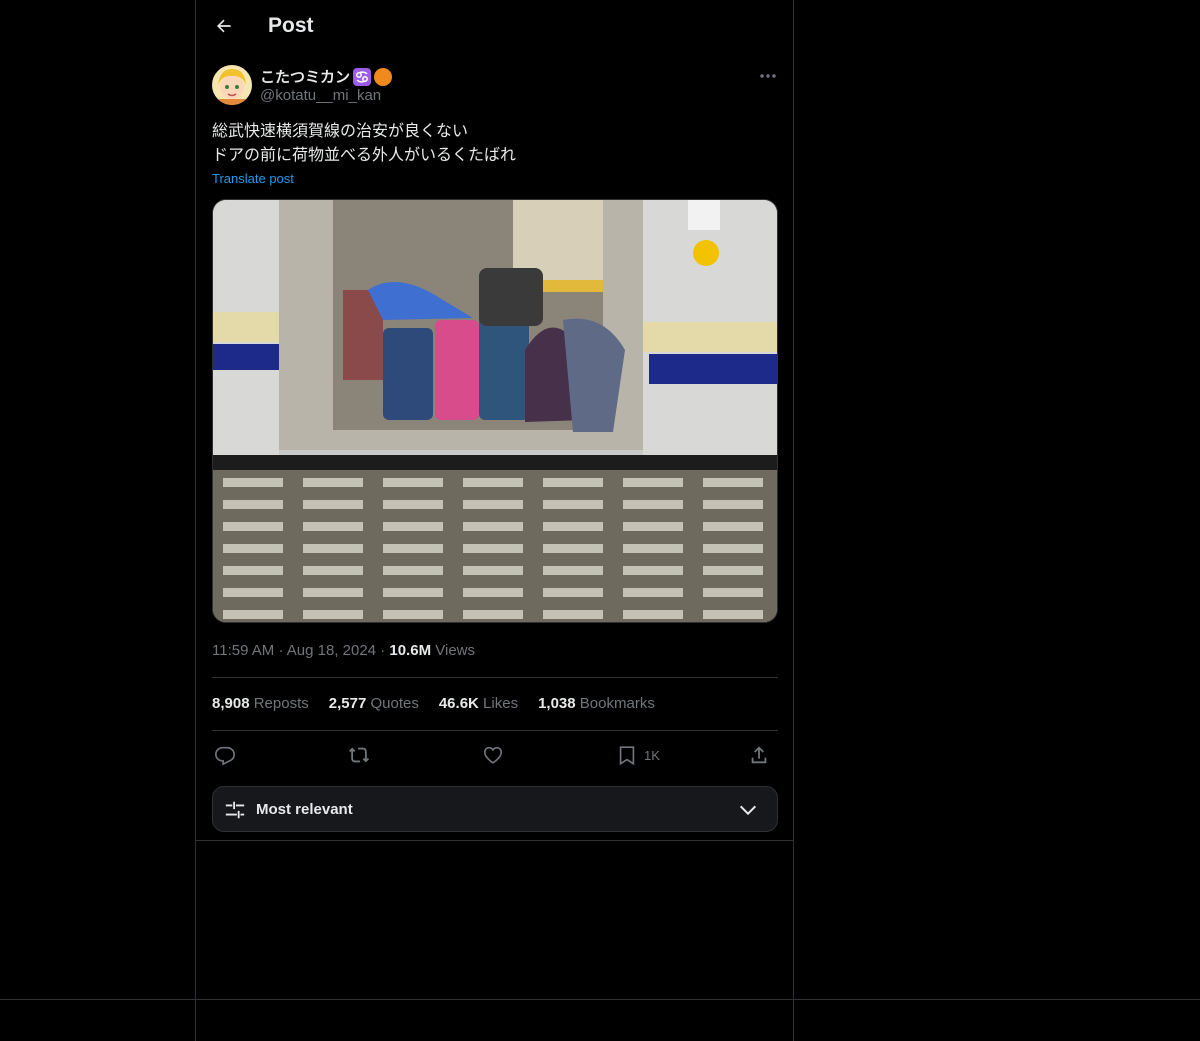 The width and height of the screenshot is (1200, 1041). I want to click on reply-button, so click(225, 755).